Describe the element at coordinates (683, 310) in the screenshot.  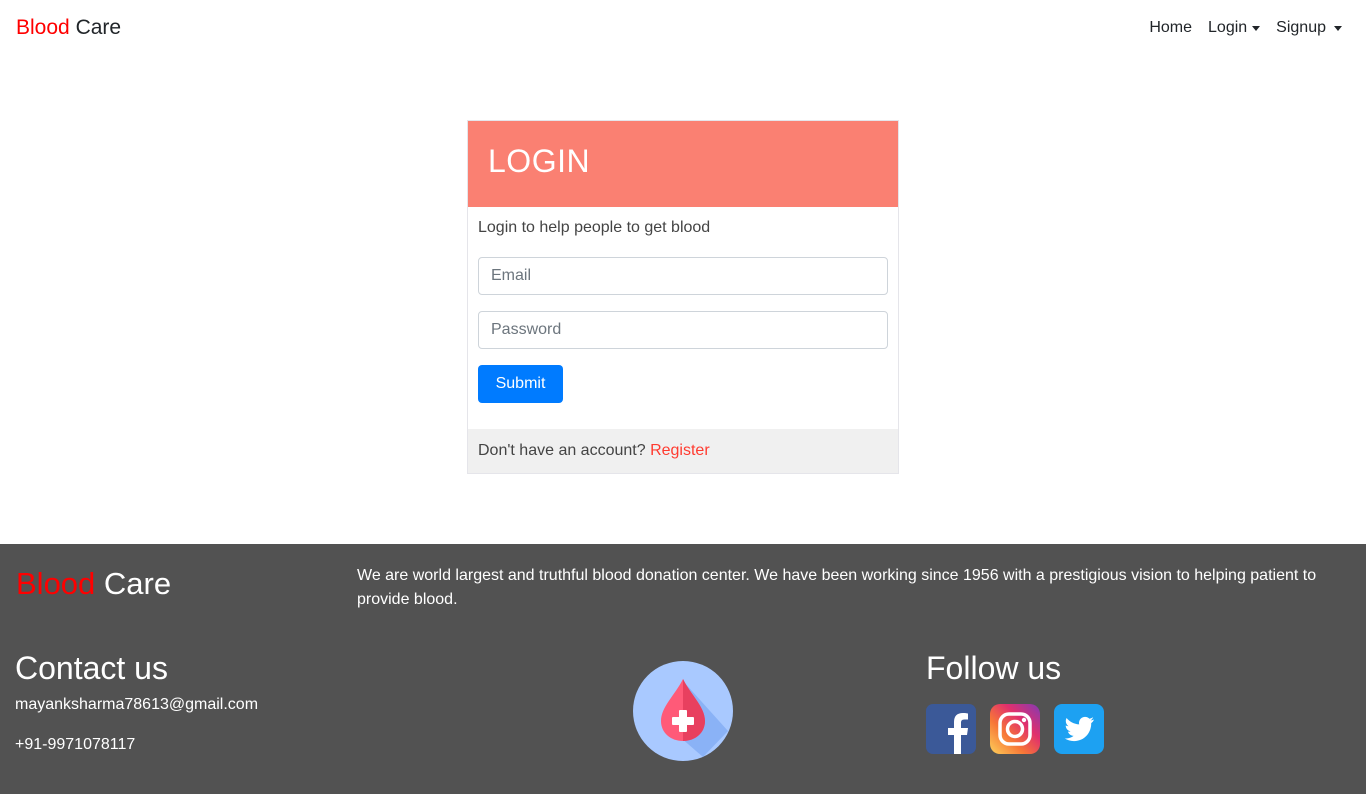
I see `login-card-body: Login to help people to get blood Submit` at that location.